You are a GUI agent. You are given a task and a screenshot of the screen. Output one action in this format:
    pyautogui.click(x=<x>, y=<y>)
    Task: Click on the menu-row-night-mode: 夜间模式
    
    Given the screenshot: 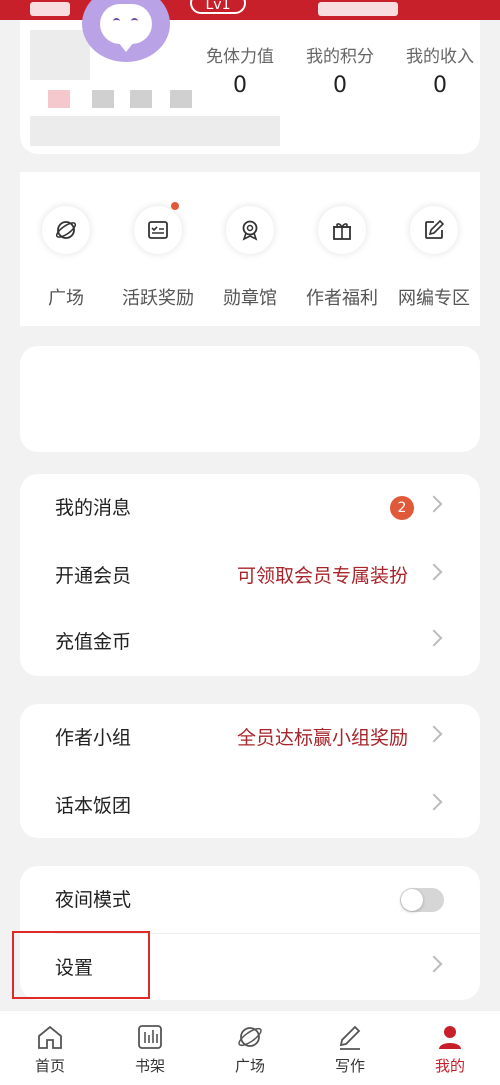 What is the action you would take?
    pyautogui.click(x=250, y=900)
    